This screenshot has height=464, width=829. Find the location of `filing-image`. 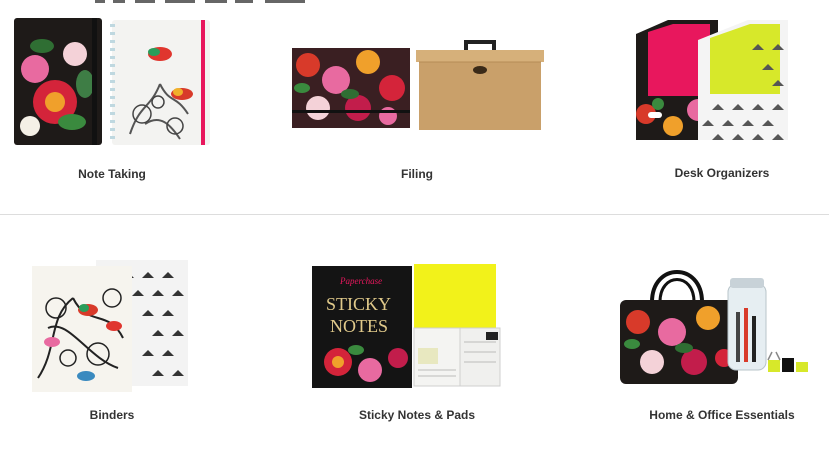

filing-image is located at coordinates (418, 87).